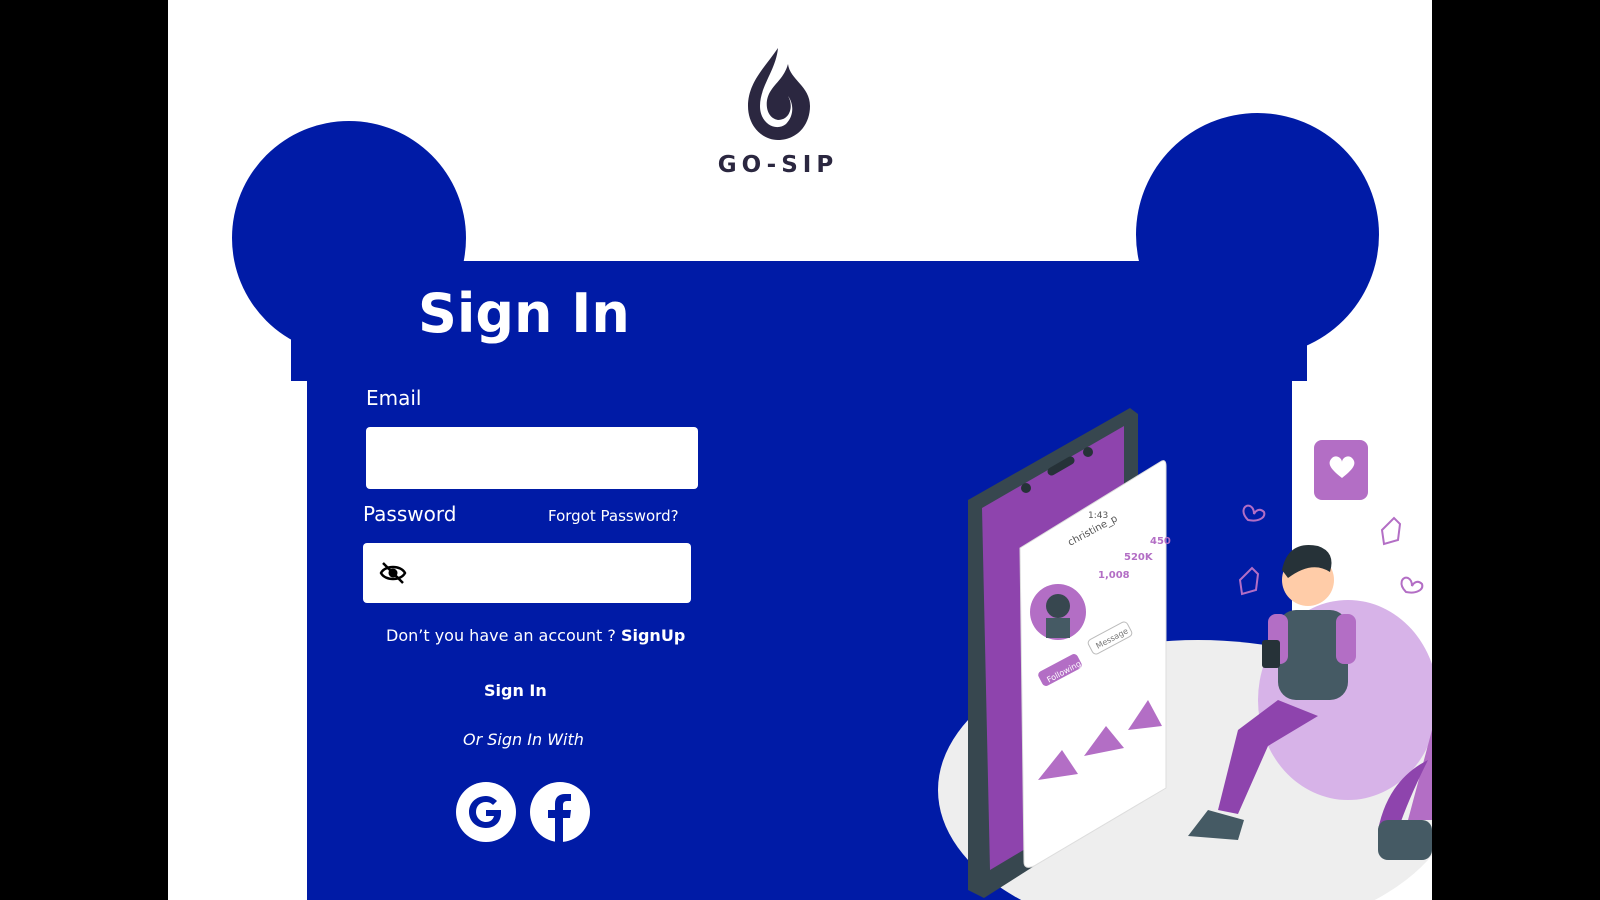 Image resolution: width=1600 pixels, height=900 pixels. What do you see at coordinates (393, 575) in the screenshot?
I see `eye-slash-icon` at bounding box center [393, 575].